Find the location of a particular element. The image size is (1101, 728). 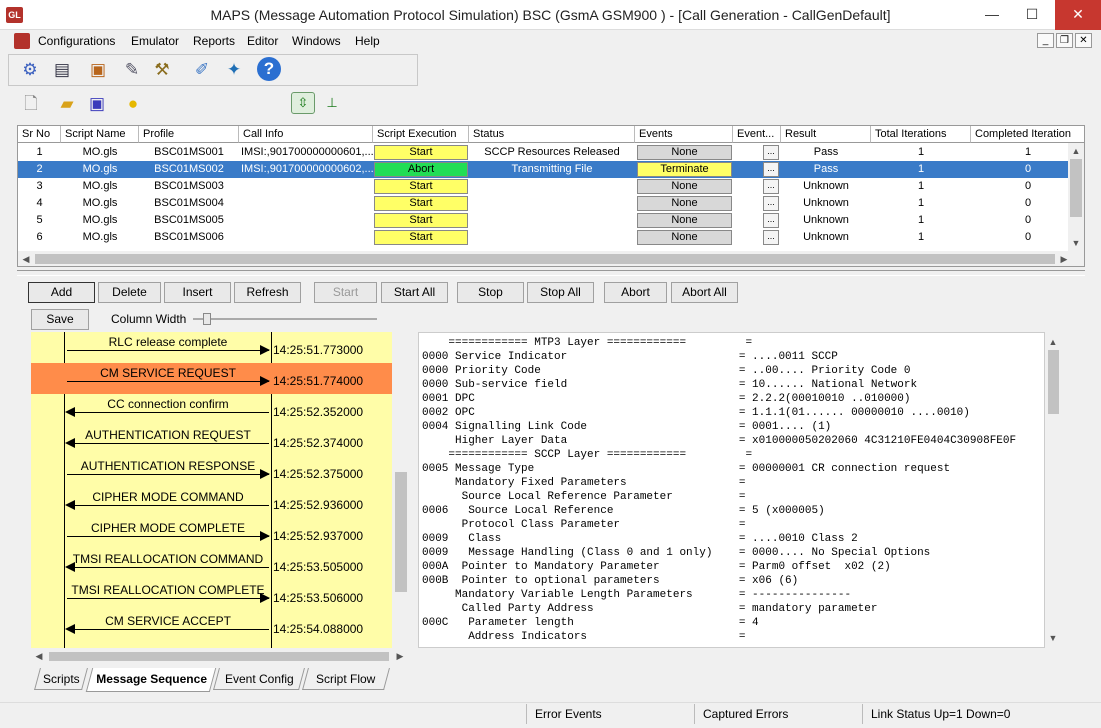

start-all-button: Start All is located at coordinates (414, 292).